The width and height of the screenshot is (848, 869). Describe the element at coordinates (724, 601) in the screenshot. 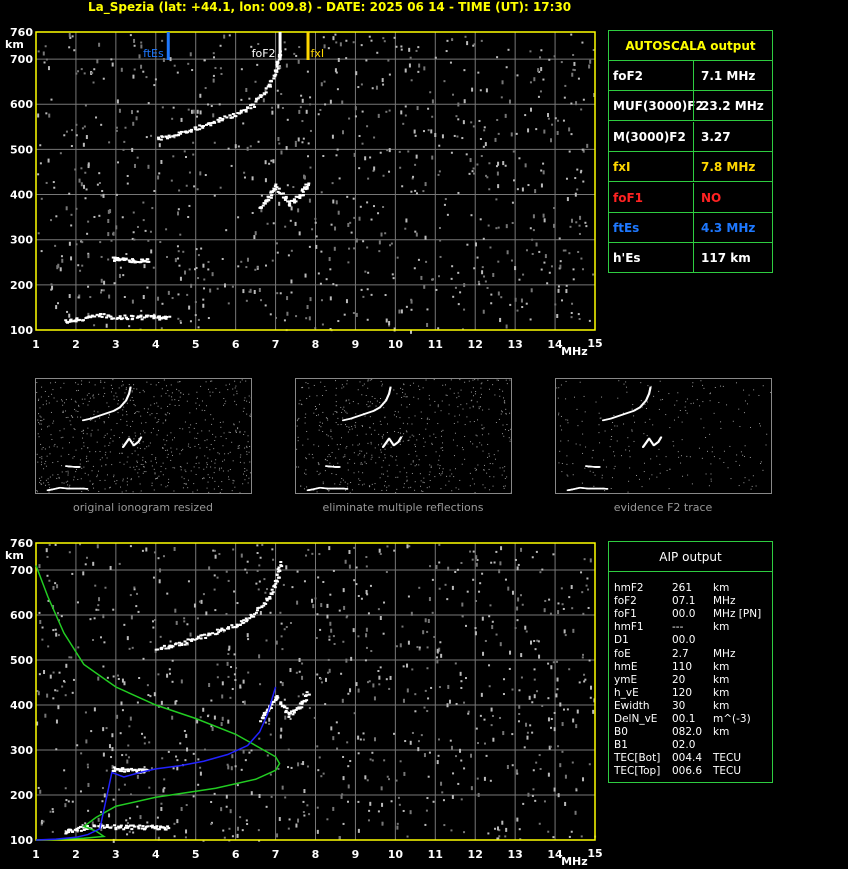

I see `aip-unit: MHz` at that location.